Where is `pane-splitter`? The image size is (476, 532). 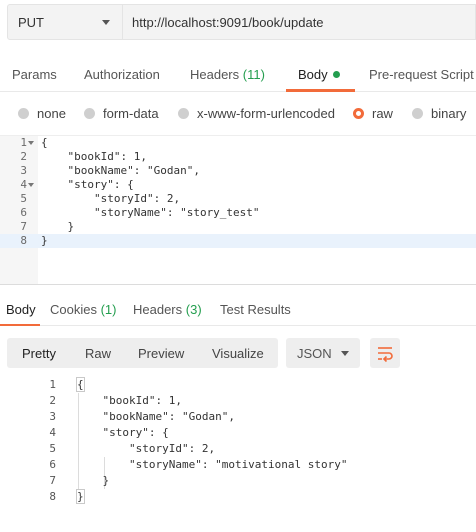
pane-splitter is located at coordinates (238, 289).